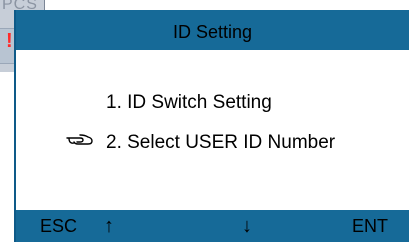 Image resolution: width=409 pixels, height=242 pixels. I want to click on menu-item-select-user-id-number: 2. Select USER ID Number, so click(220, 143).